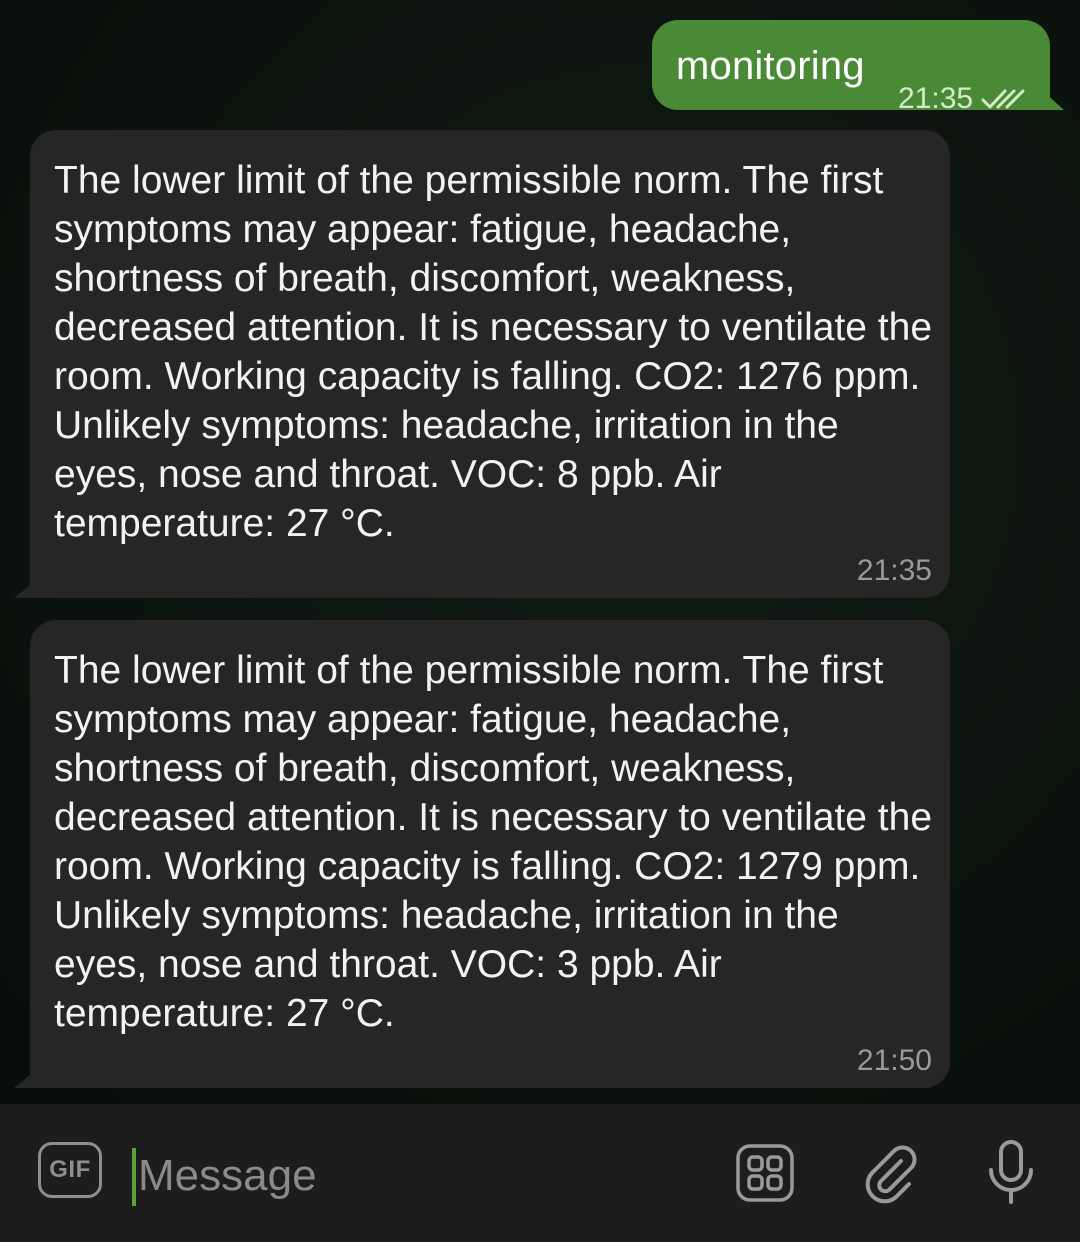  What do you see at coordinates (894, 1060) in the screenshot?
I see `message-time: 21:50` at bounding box center [894, 1060].